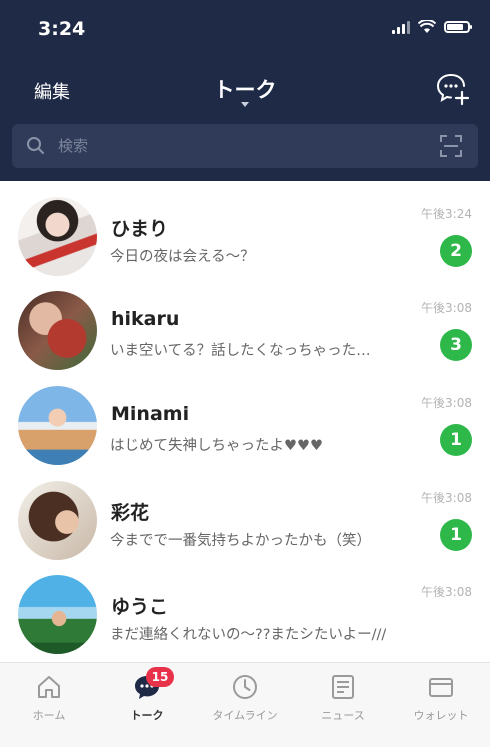  What do you see at coordinates (248, 635) in the screenshot?
I see `chat-last-message: まだ連絡くれないの〜??またシたいよー///` at bounding box center [248, 635].